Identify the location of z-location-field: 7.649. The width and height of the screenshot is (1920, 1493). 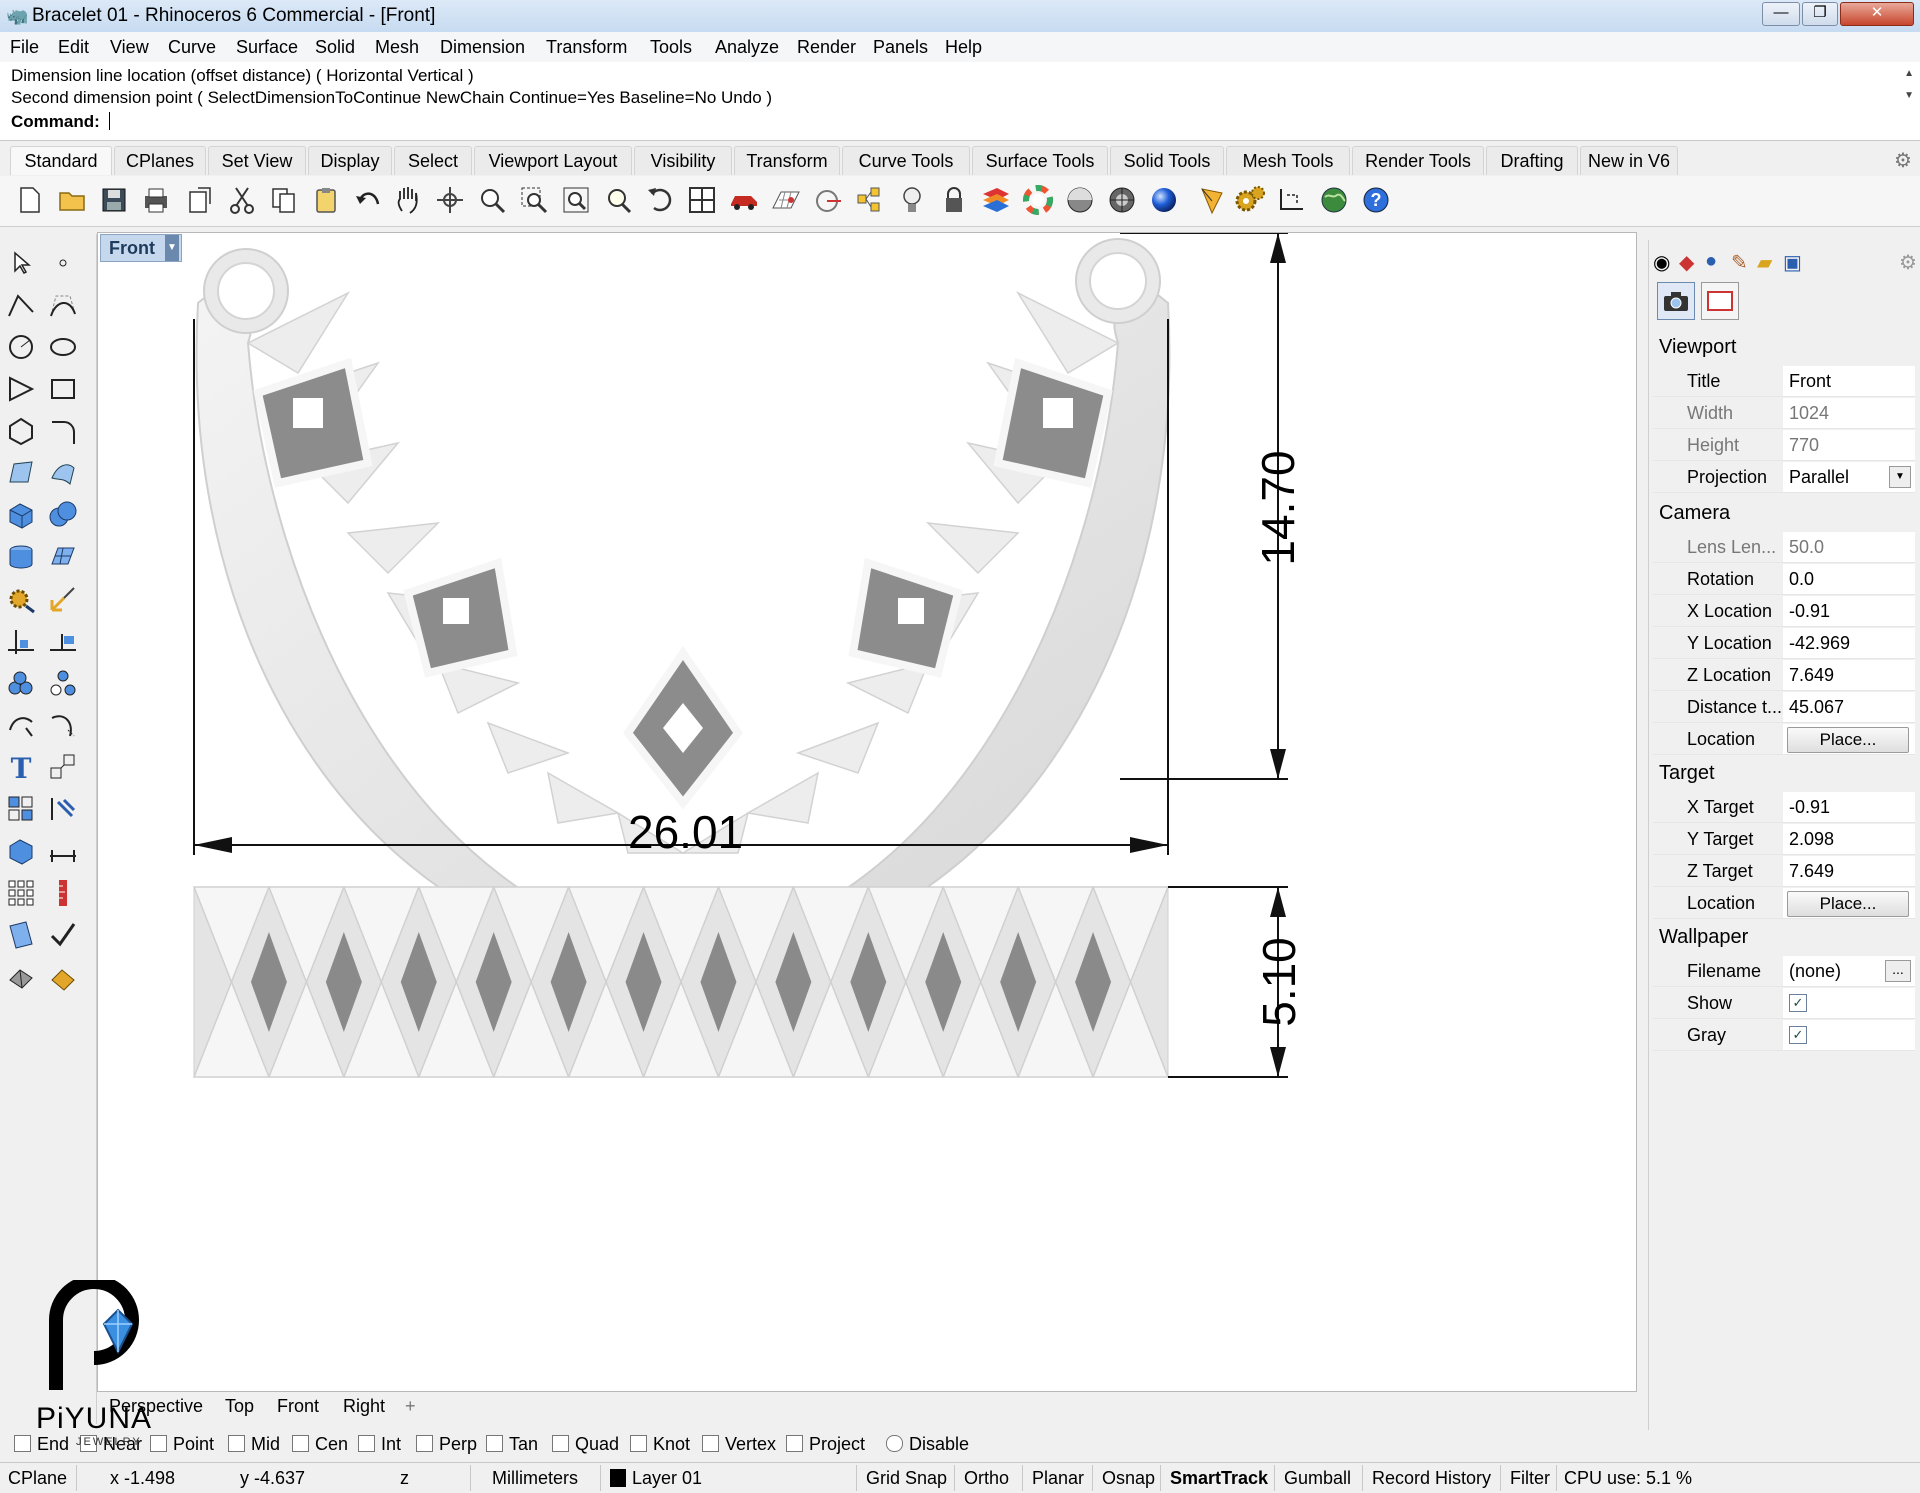
(1849, 675).